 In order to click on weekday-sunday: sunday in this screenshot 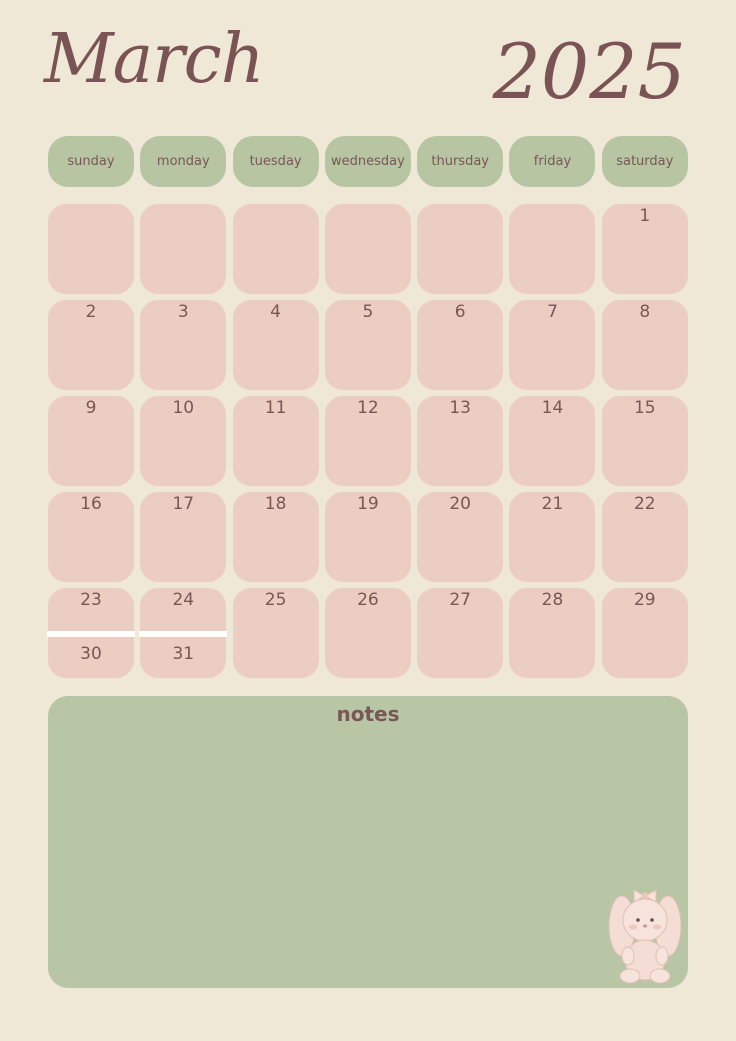, I will do `click(91, 161)`.